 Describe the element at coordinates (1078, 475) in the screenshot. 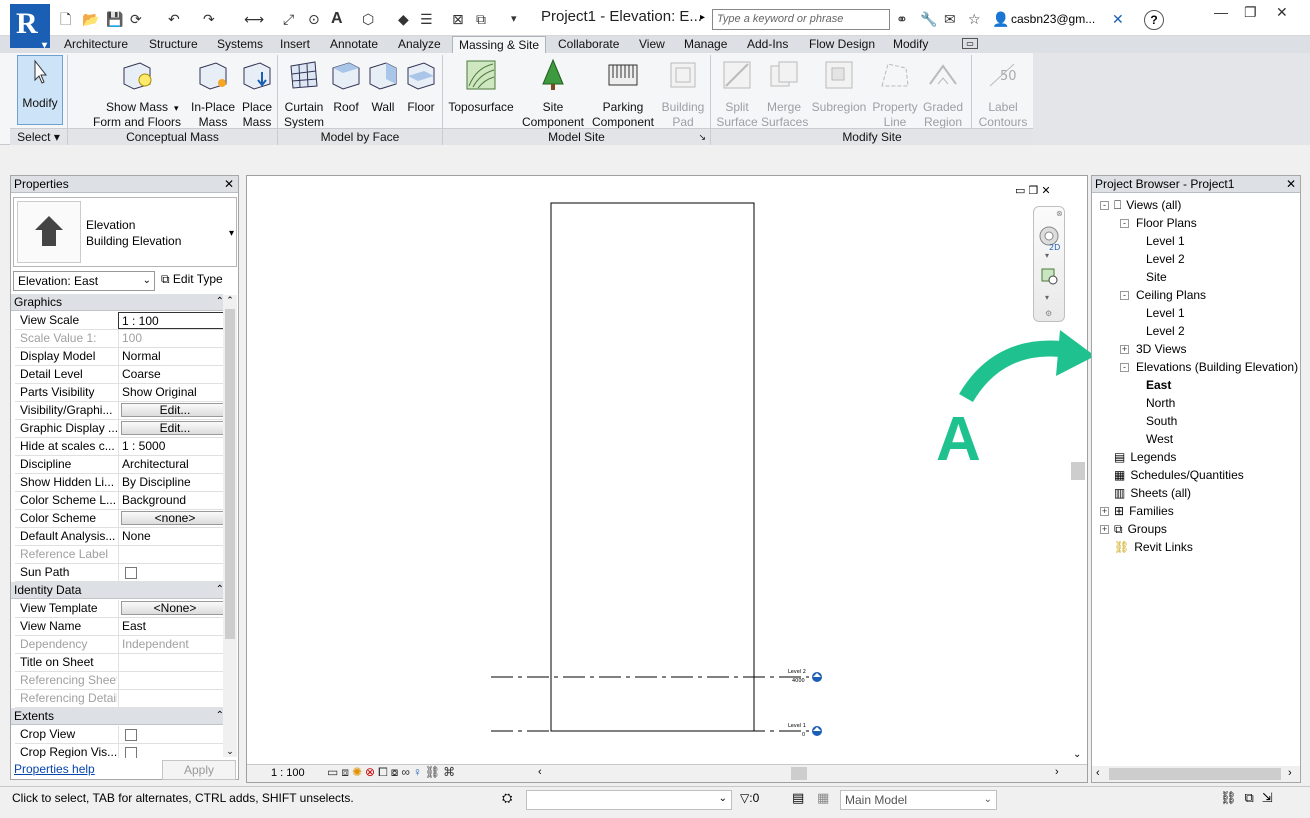

I see `canvas-vertical-scrollbar: ⌄` at that location.